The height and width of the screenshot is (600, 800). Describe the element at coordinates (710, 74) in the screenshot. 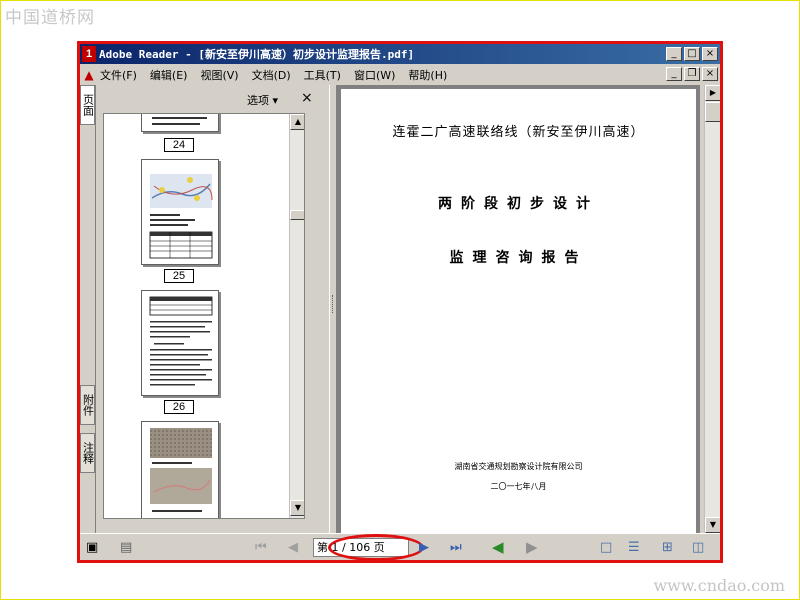

I see `doc-close-button: ×` at that location.